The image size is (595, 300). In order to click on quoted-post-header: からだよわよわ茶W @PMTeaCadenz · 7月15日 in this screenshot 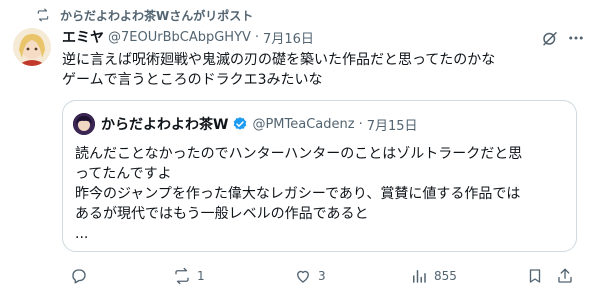, I will do `click(259, 124)`.